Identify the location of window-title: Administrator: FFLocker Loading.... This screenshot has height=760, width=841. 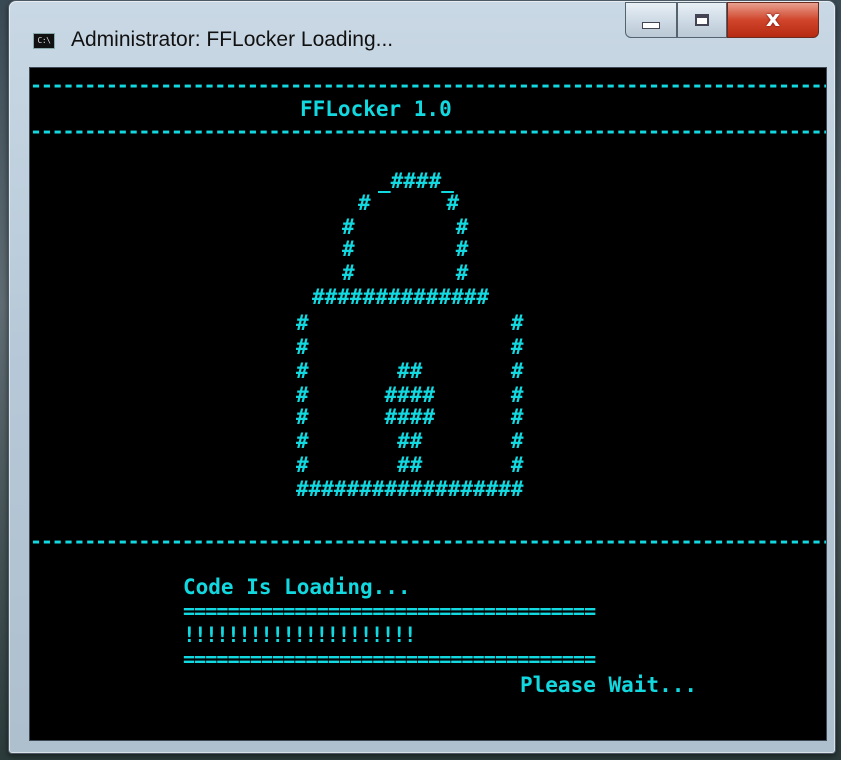
(232, 39).